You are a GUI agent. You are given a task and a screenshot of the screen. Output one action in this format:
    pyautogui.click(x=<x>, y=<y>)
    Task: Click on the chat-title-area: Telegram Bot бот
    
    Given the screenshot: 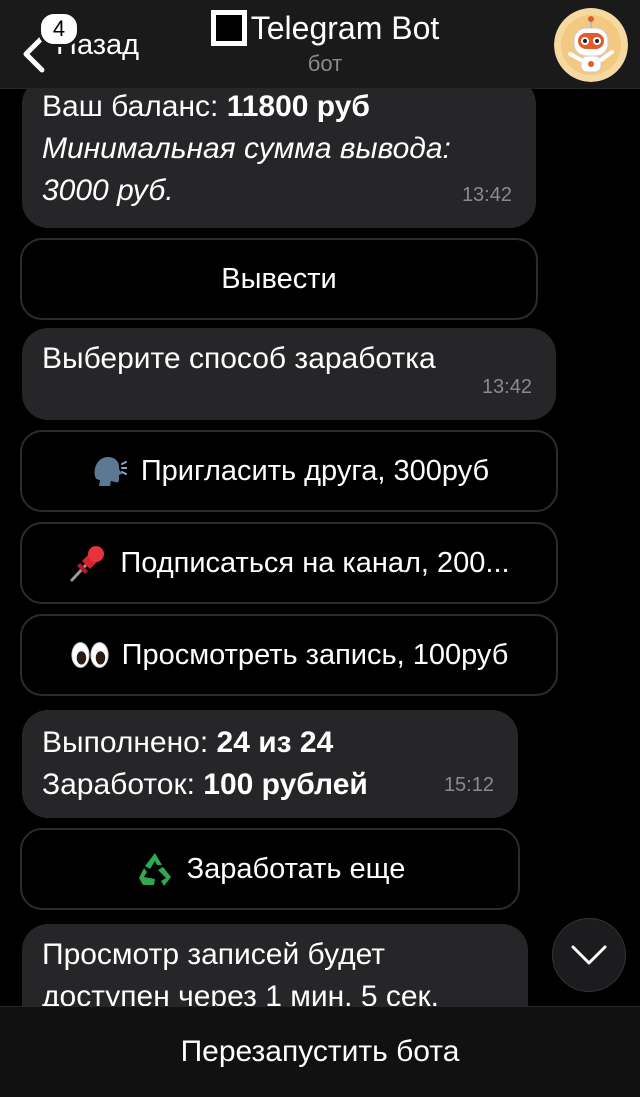 What is the action you would take?
    pyautogui.click(x=325, y=42)
    